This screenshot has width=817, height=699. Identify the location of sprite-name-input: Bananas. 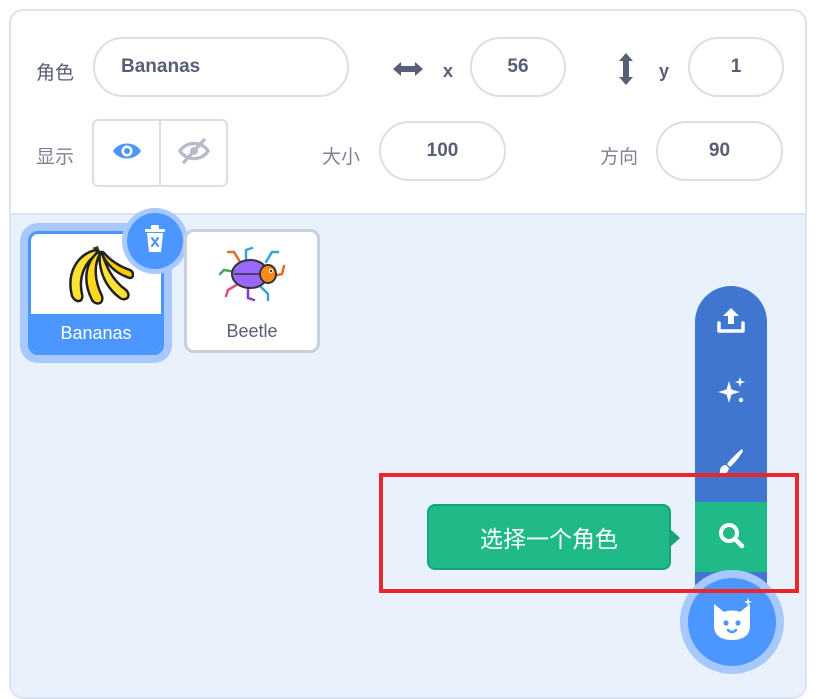
(221, 67).